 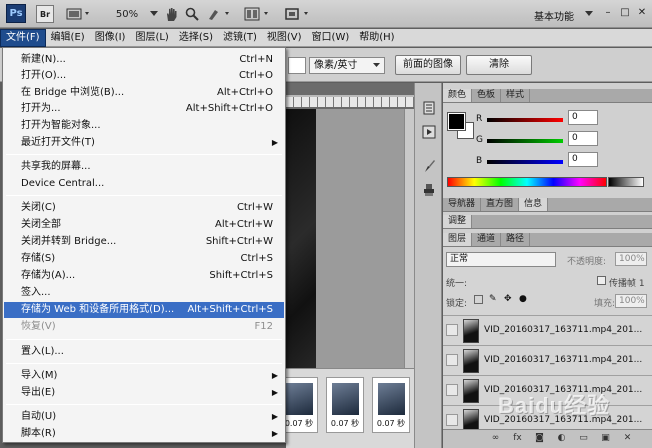 What do you see at coordinates (144, 208) in the screenshot?
I see `file-menu-item-close: 关闭(C) Ctrl+W` at bounding box center [144, 208].